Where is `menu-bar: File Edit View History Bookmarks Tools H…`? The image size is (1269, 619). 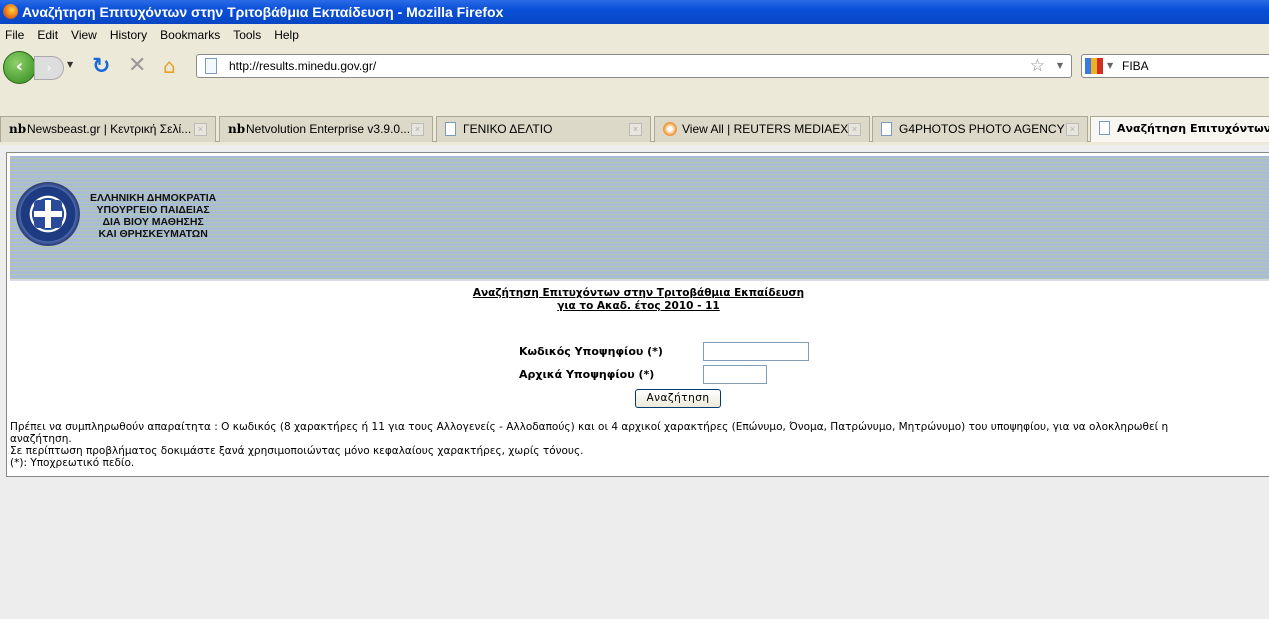
menu-bar: File Edit View History Bookmarks Tools H… is located at coordinates (153, 35).